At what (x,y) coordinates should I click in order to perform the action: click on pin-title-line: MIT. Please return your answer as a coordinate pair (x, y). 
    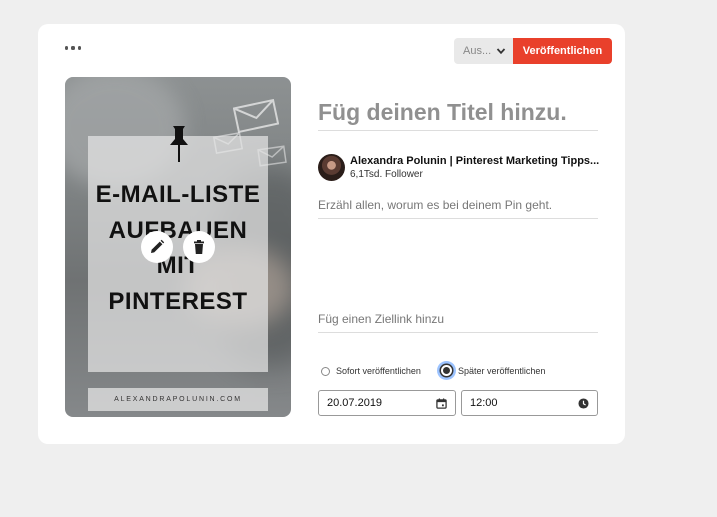
    Looking at the image, I should click on (178, 265).